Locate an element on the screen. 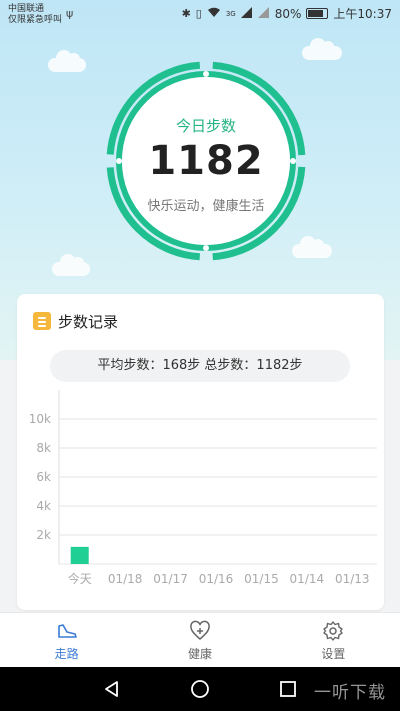 This screenshot has width=400, height=711. y-tick-label: 6k is located at coordinates (43, 477).